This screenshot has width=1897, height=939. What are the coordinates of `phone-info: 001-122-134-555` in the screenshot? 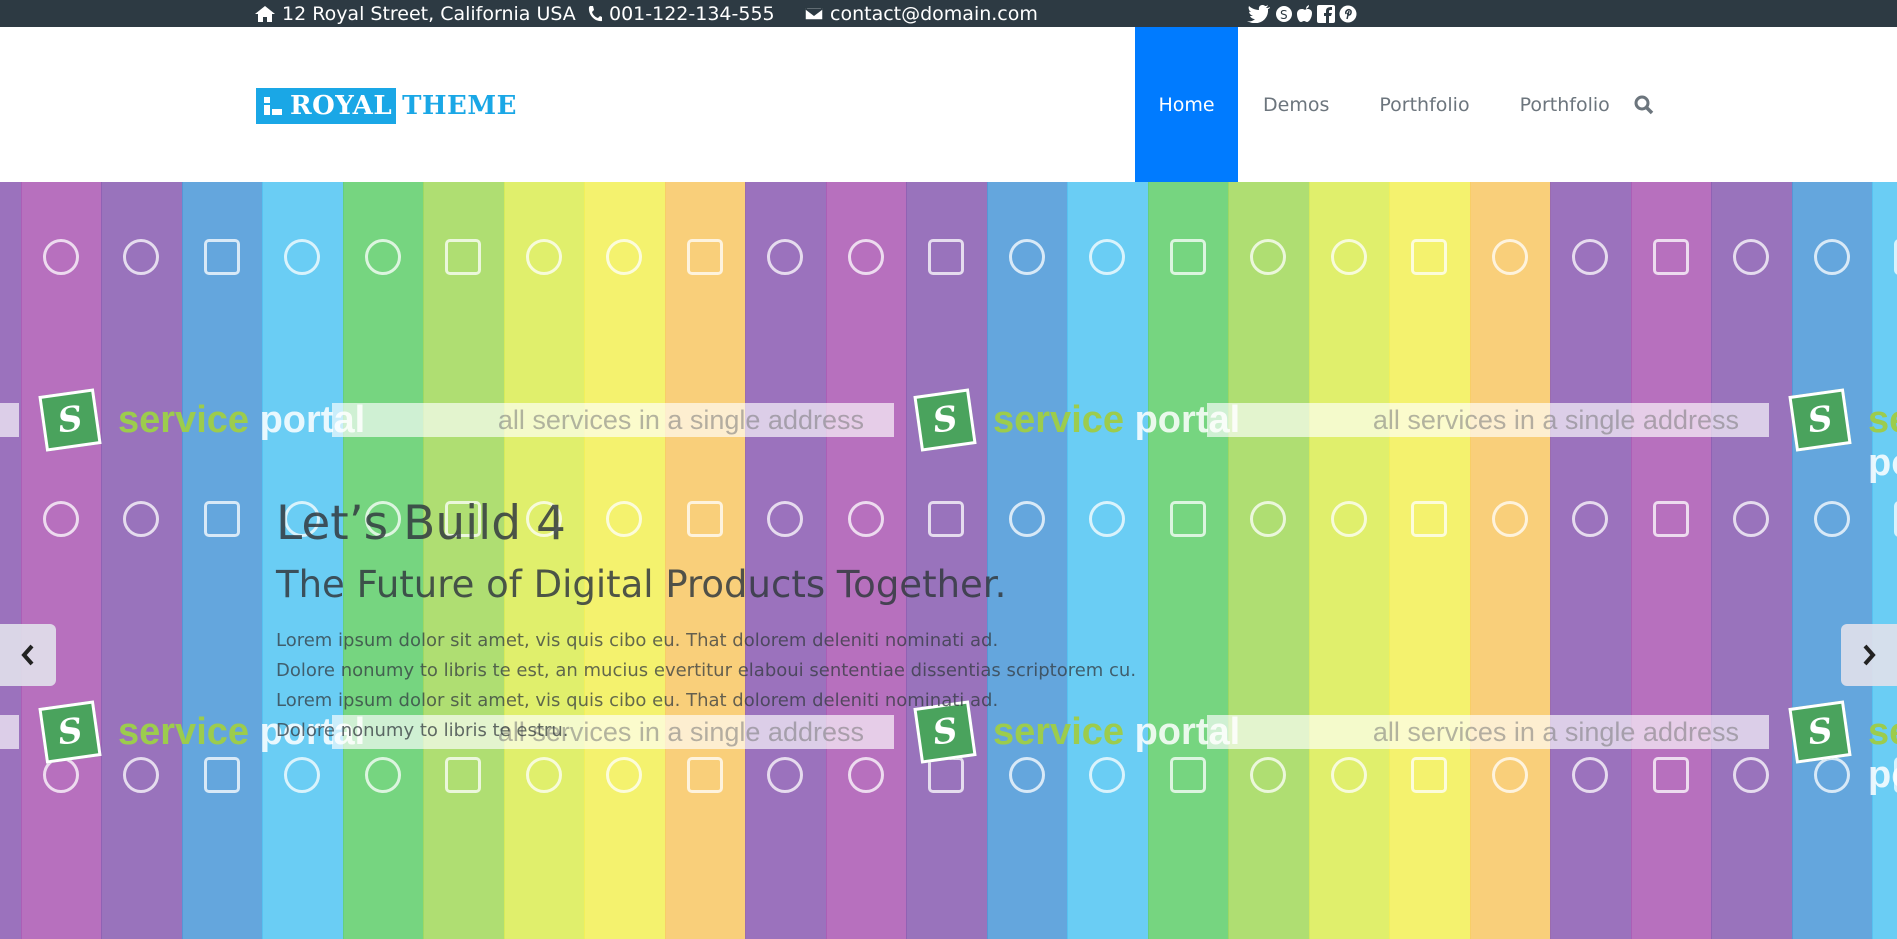 It's located at (681, 13).